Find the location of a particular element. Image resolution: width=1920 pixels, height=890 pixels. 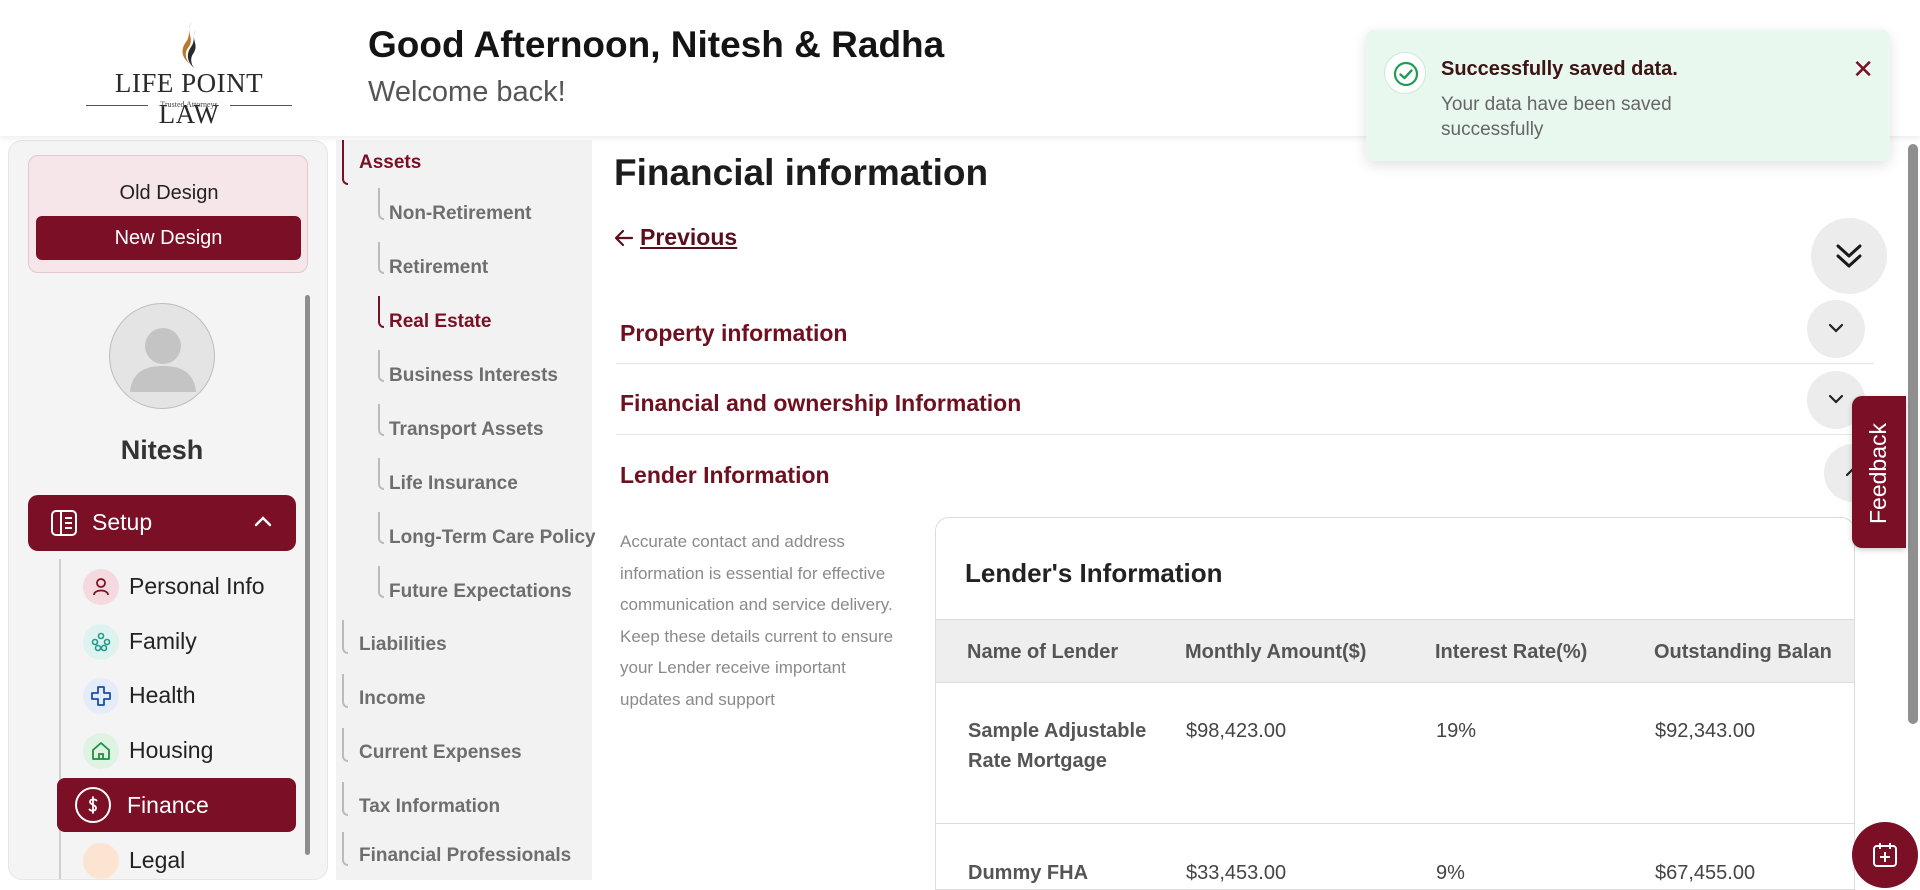

lender-name-cell: Dummy FHA is located at coordinates (1028, 873).